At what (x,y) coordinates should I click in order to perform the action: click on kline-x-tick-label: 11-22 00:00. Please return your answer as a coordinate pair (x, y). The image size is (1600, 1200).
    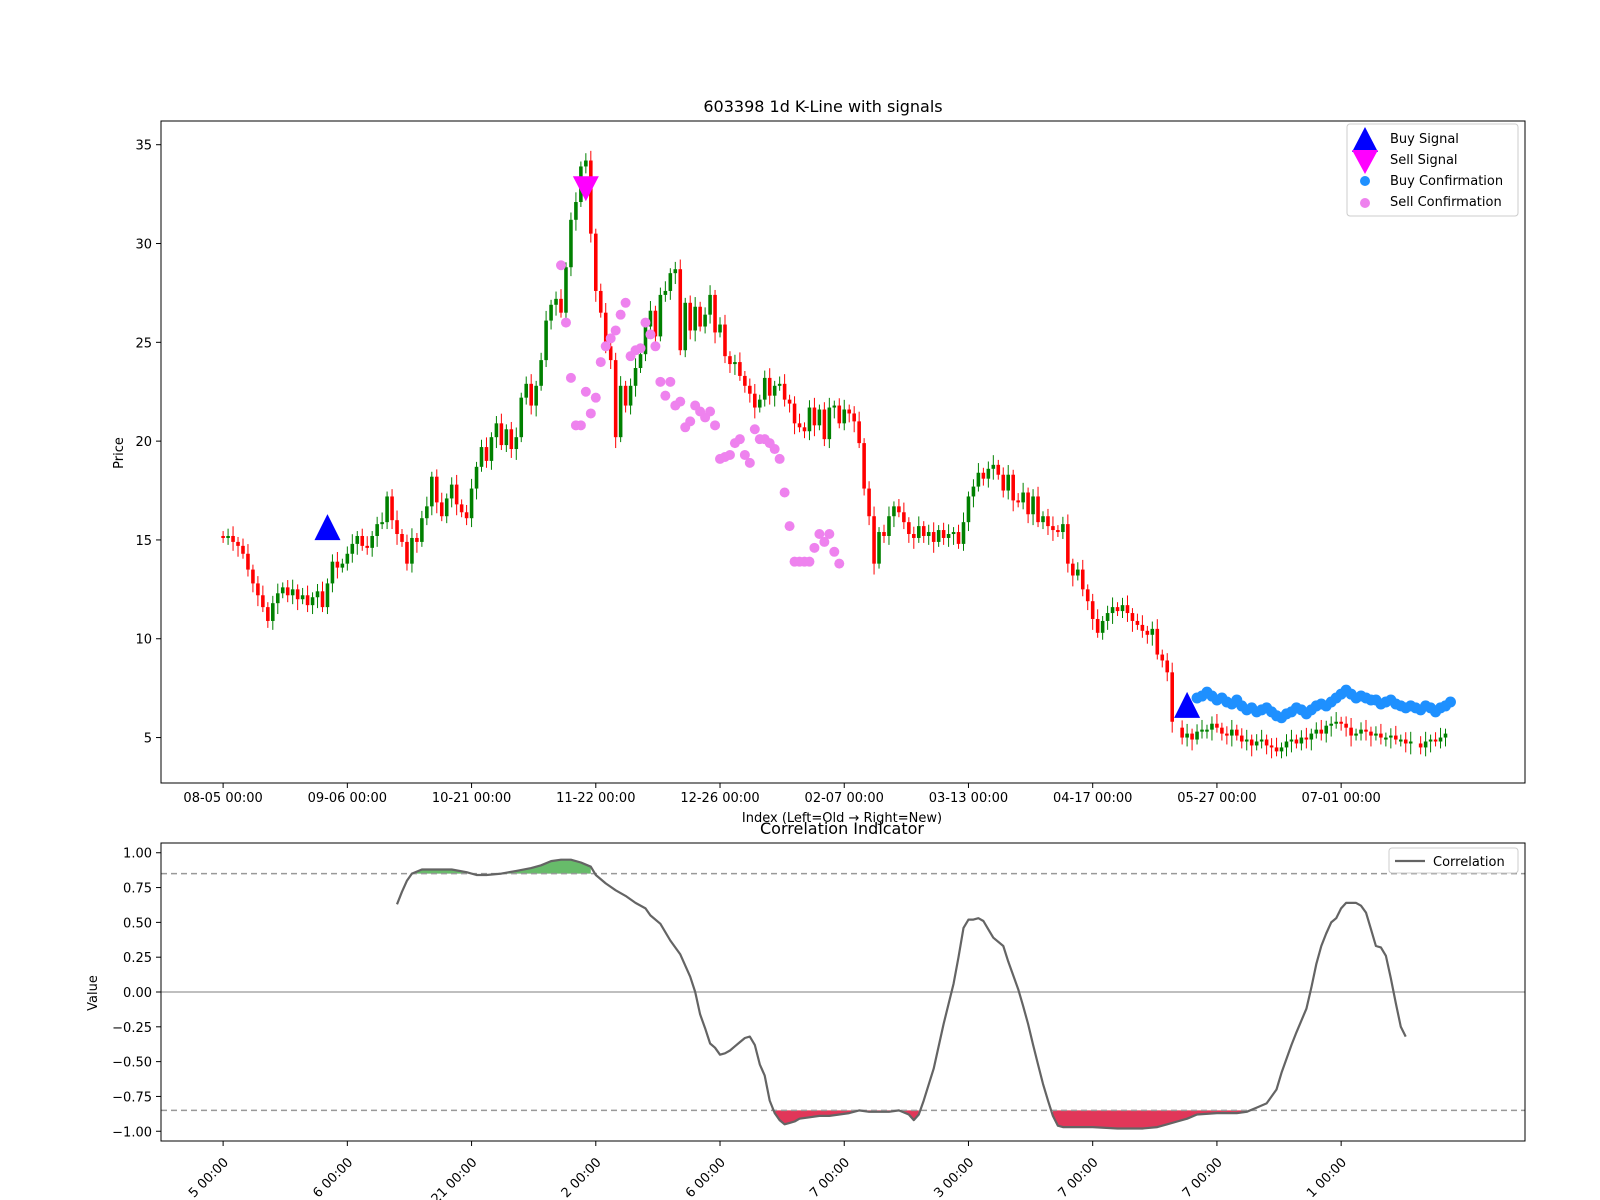
    Looking at the image, I should click on (595, 798).